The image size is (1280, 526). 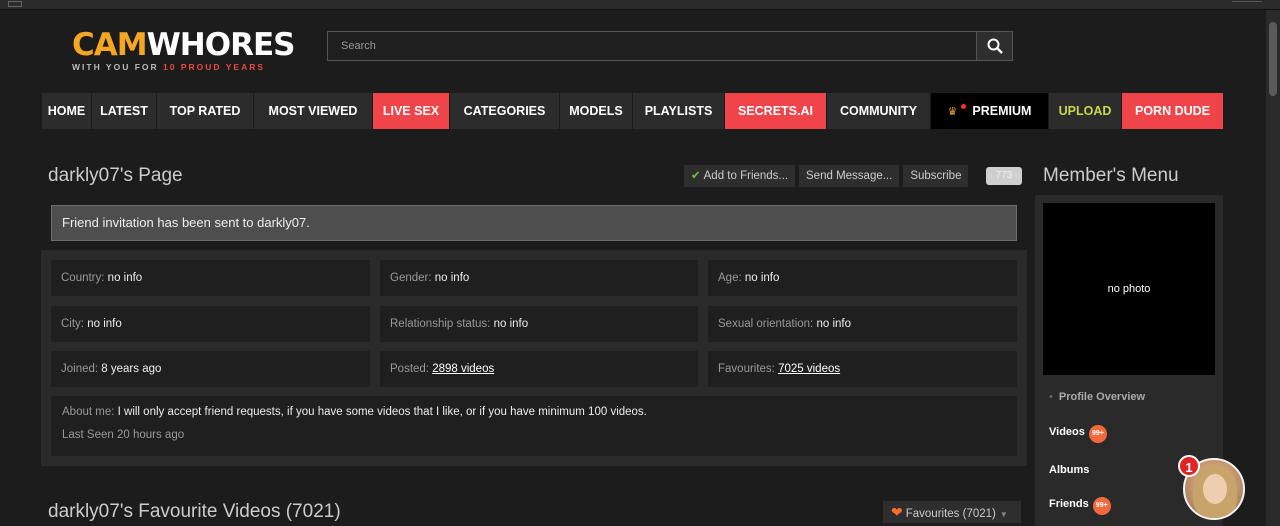 I want to click on info-orientation: Sexual orientation: no info, so click(x=862, y=324).